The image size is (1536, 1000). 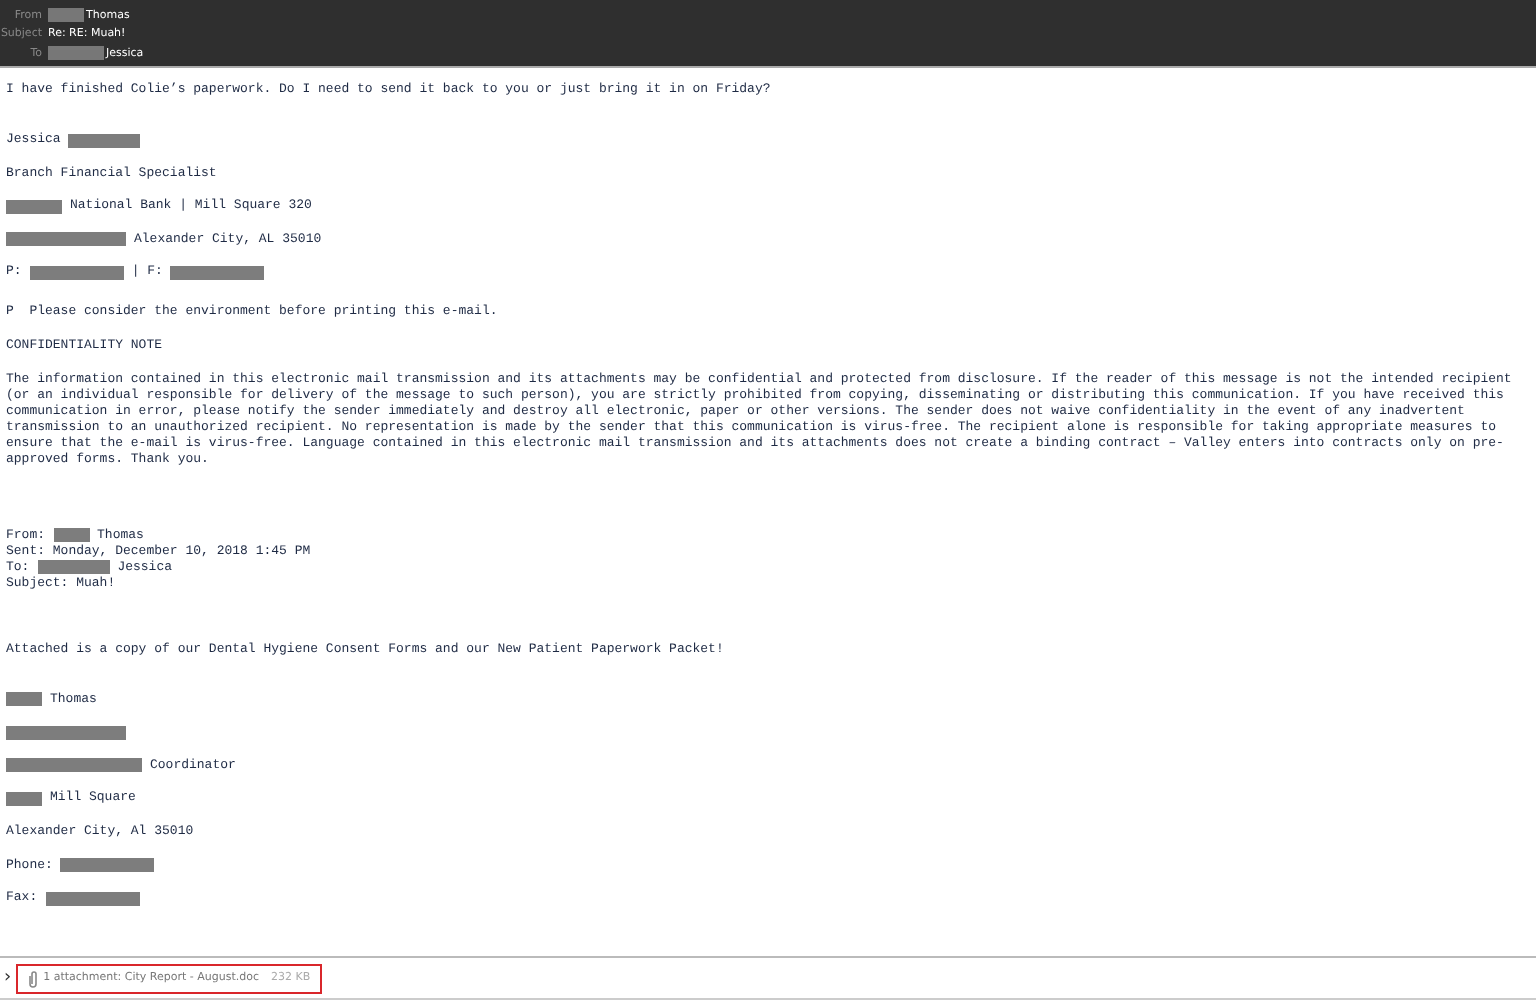 What do you see at coordinates (8, 978) in the screenshot?
I see `expand-toggle: ›` at bounding box center [8, 978].